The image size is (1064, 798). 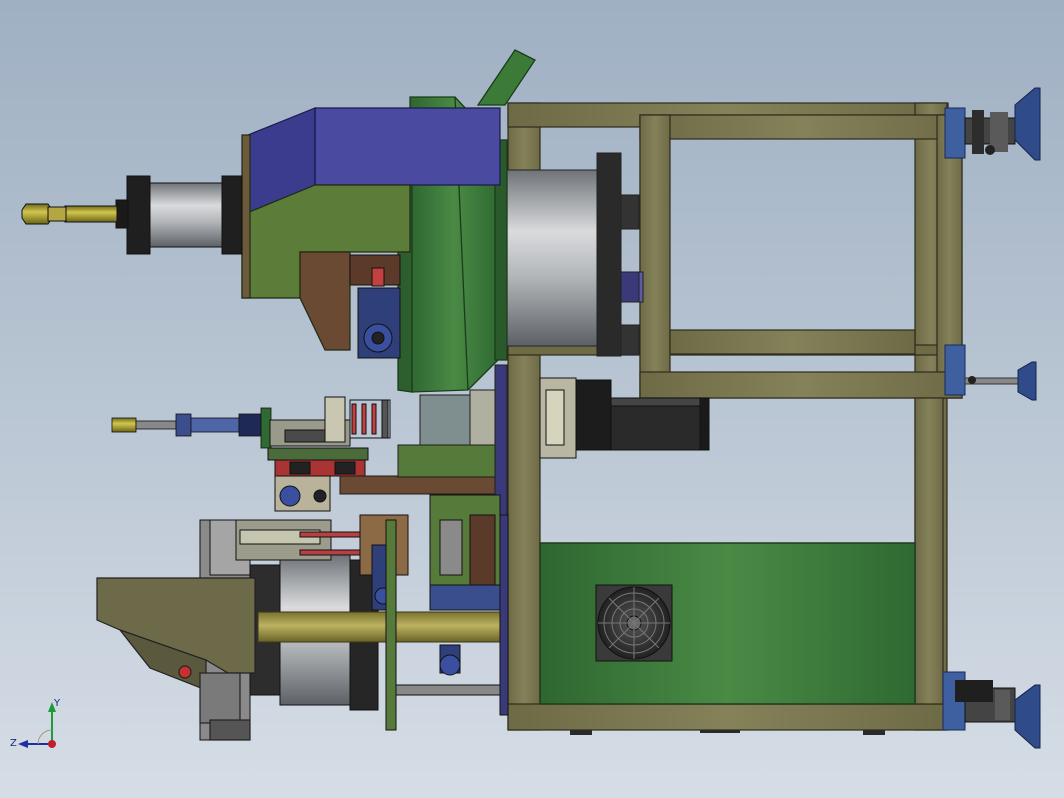 What do you see at coordinates (992, 124) in the screenshot?
I see `leveling-foot-top` at bounding box center [992, 124].